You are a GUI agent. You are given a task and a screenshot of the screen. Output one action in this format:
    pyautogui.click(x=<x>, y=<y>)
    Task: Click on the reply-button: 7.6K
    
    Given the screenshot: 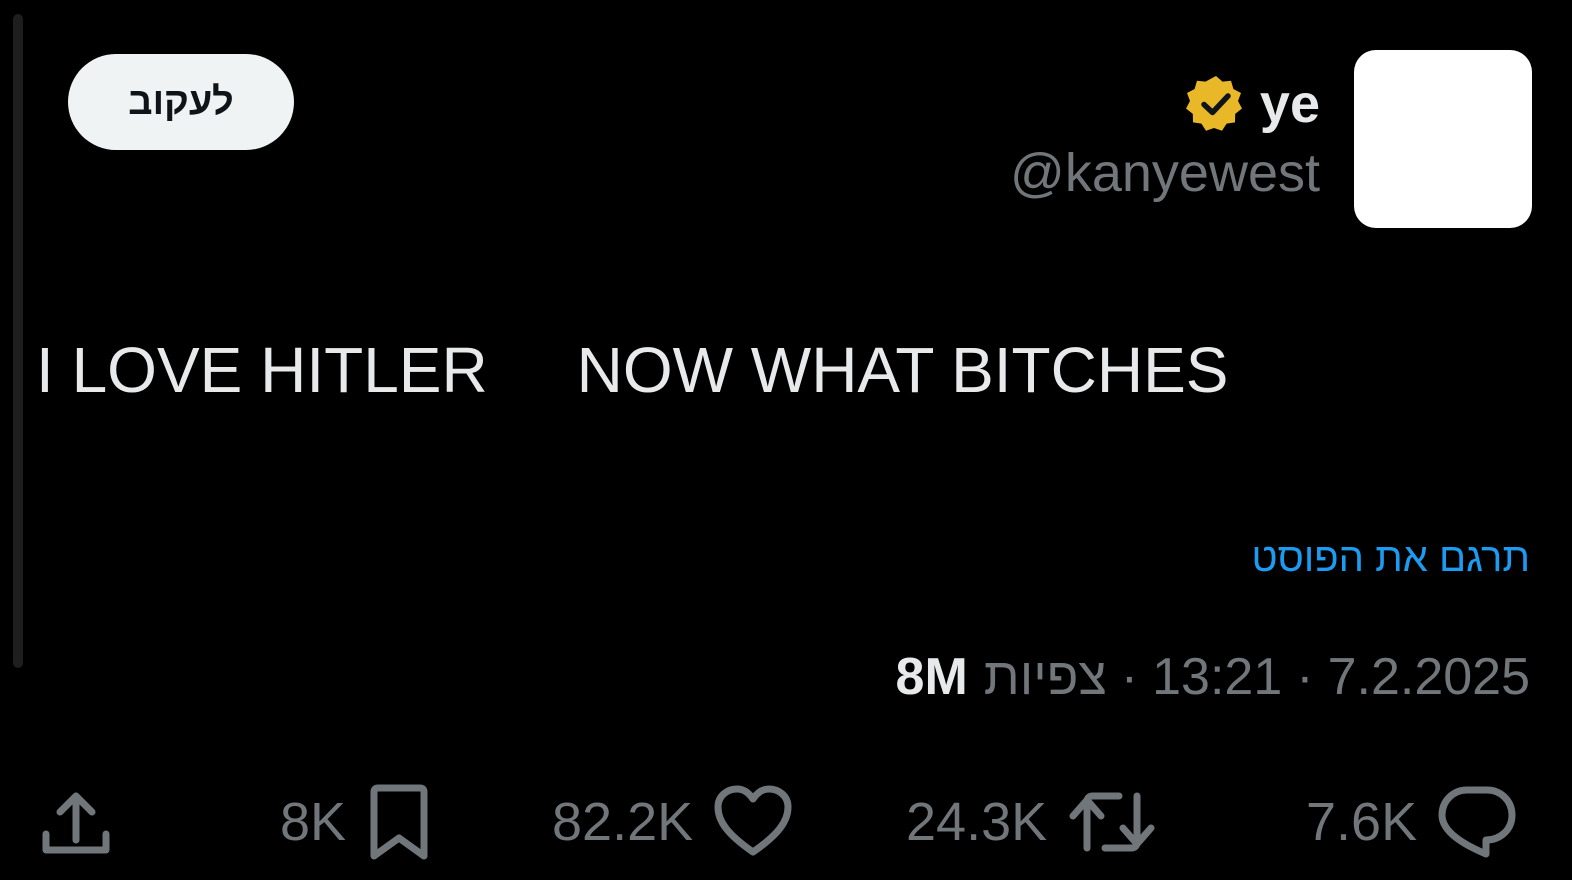 What is the action you would take?
    pyautogui.click(x=1411, y=822)
    